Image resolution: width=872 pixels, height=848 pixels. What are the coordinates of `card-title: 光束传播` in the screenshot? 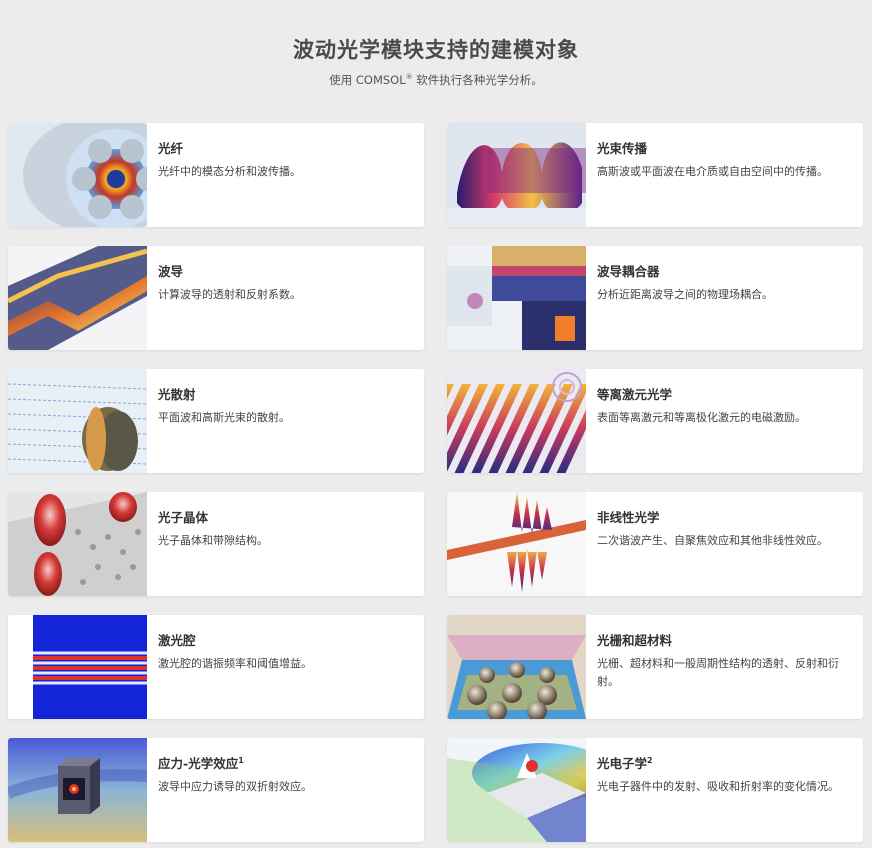 It's located at (622, 148).